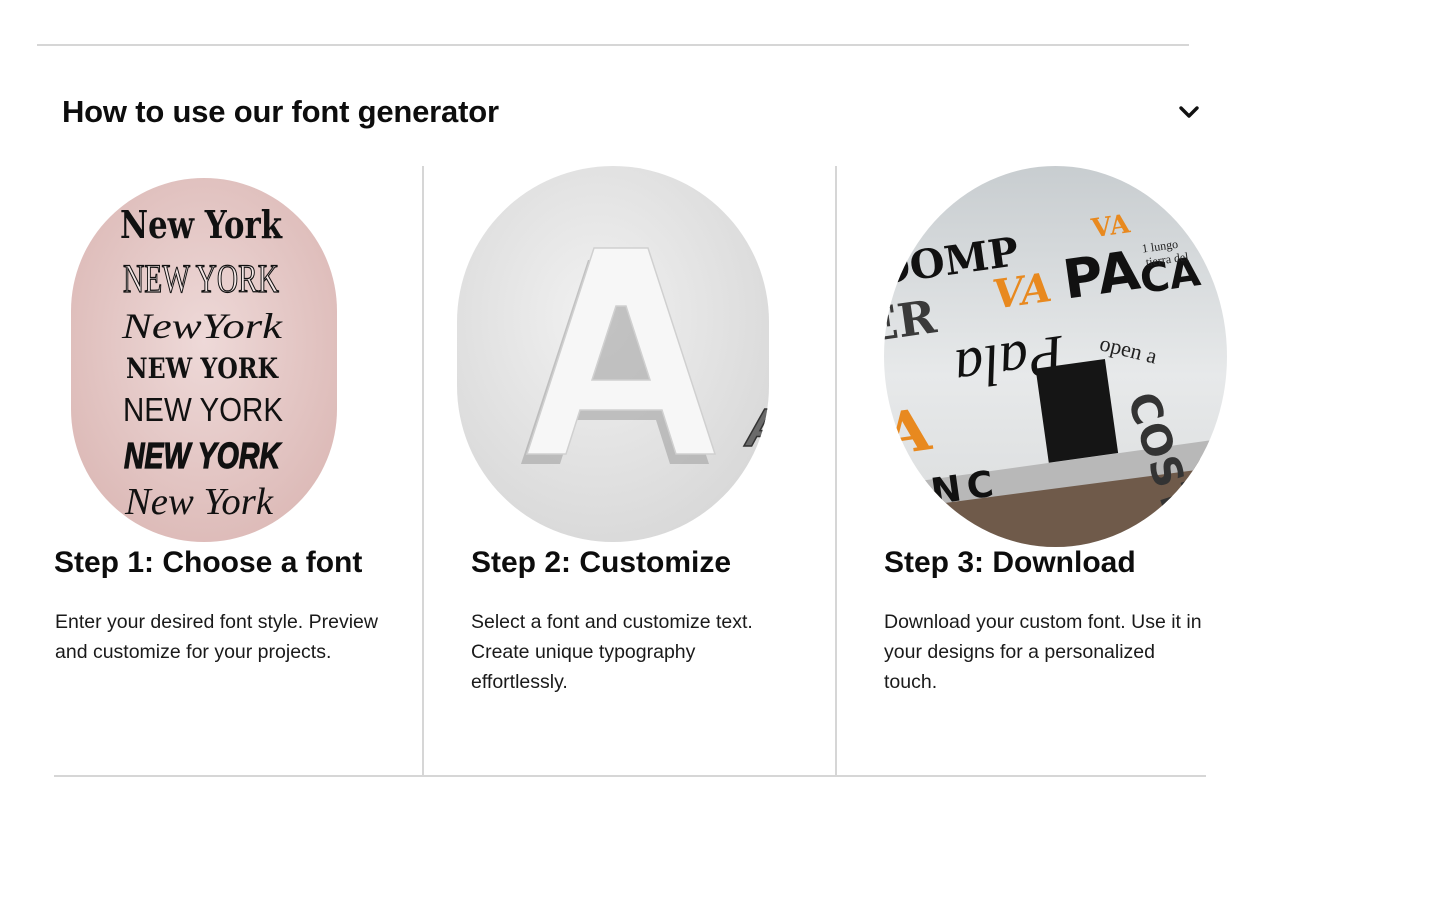  What do you see at coordinates (756, 428) in the screenshot?
I see `small-letter-a: A` at bounding box center [756, 428].